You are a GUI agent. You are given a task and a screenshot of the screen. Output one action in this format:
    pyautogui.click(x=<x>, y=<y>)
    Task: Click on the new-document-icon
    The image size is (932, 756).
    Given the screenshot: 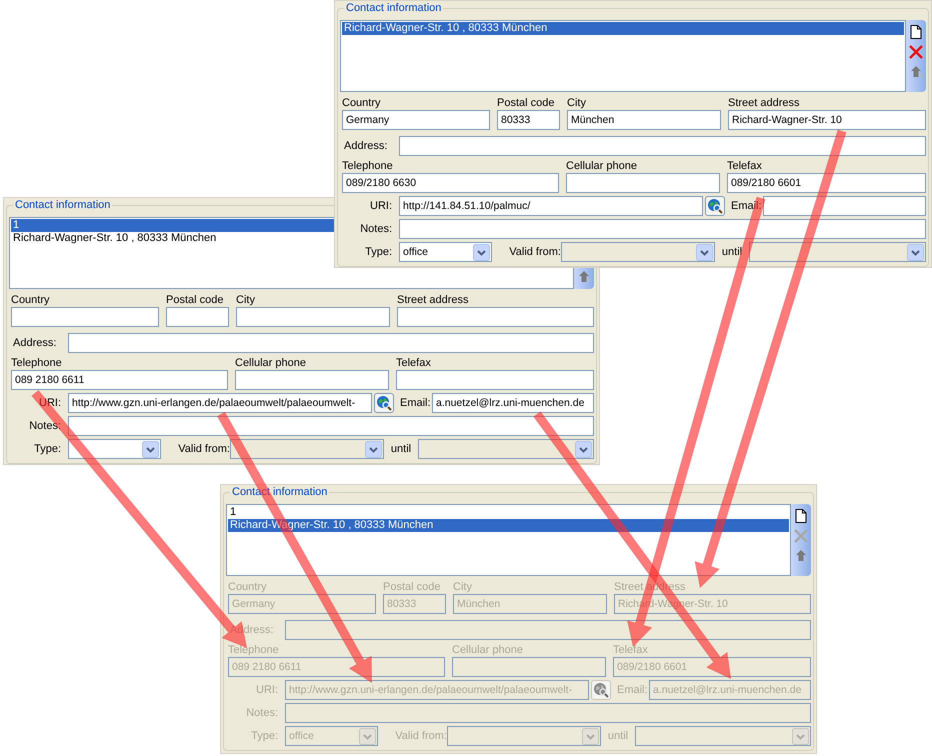 What is the action you would take?
    pyautogui.click(x=916, y=32)
    